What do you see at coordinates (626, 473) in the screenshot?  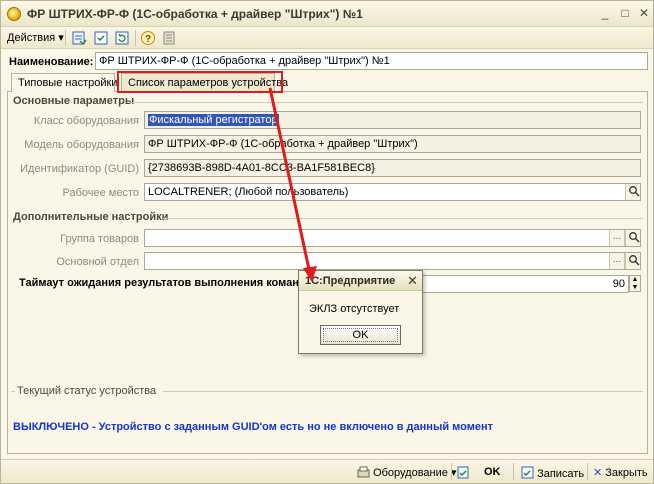 I see `close-label: Закрыть` at bounding box center [626, 473].